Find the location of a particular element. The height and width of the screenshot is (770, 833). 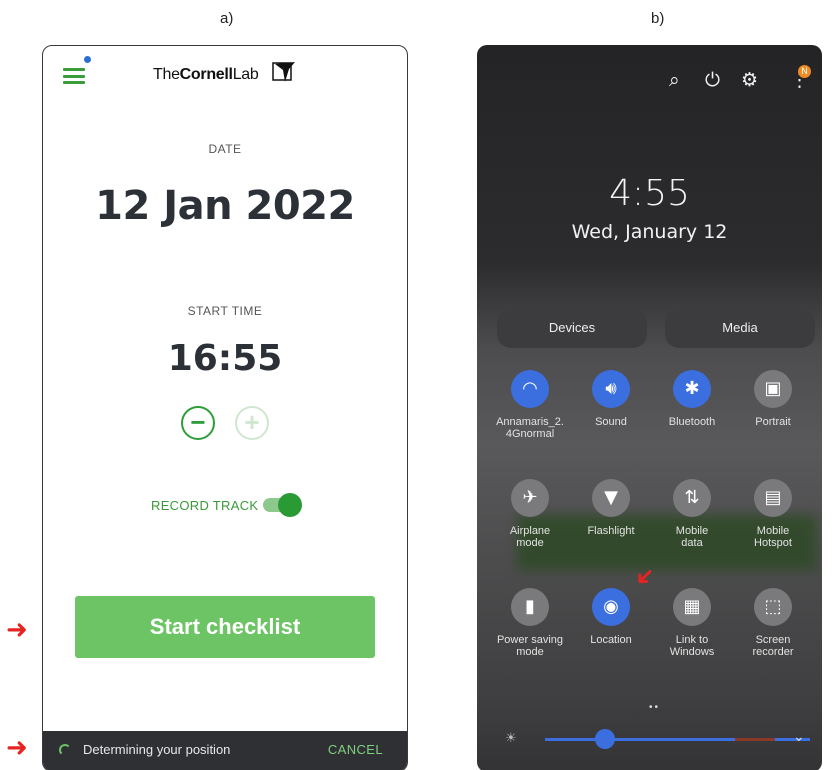

location-status-bar: Determining your position CANCEL is located at coordinates (225, 750).